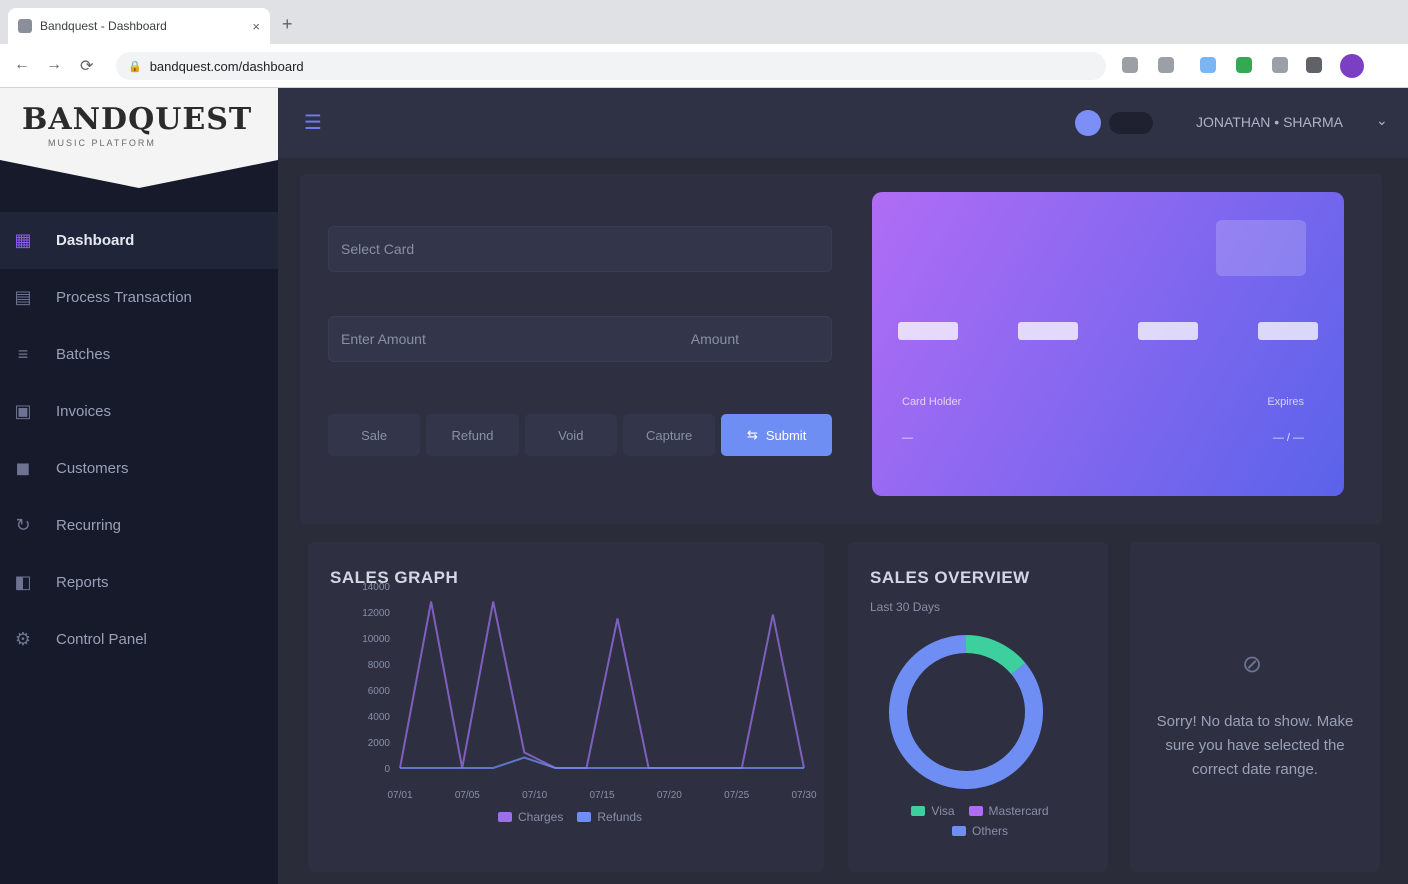 The image size is (1408, 884). Describe the element at coordinates (256, 26) in the screenshot. I see `tab-close-icon: ×` at that location.